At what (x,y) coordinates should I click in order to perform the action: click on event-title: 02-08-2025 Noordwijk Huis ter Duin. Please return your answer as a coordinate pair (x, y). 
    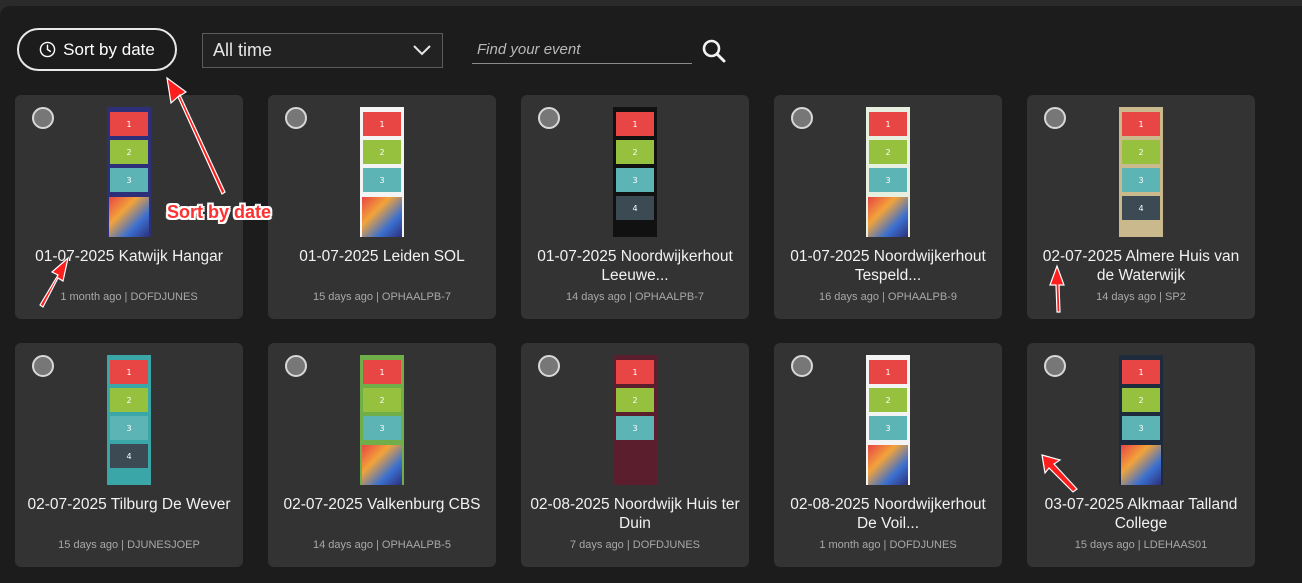
    Looking at the image, I should click on (635, 514).